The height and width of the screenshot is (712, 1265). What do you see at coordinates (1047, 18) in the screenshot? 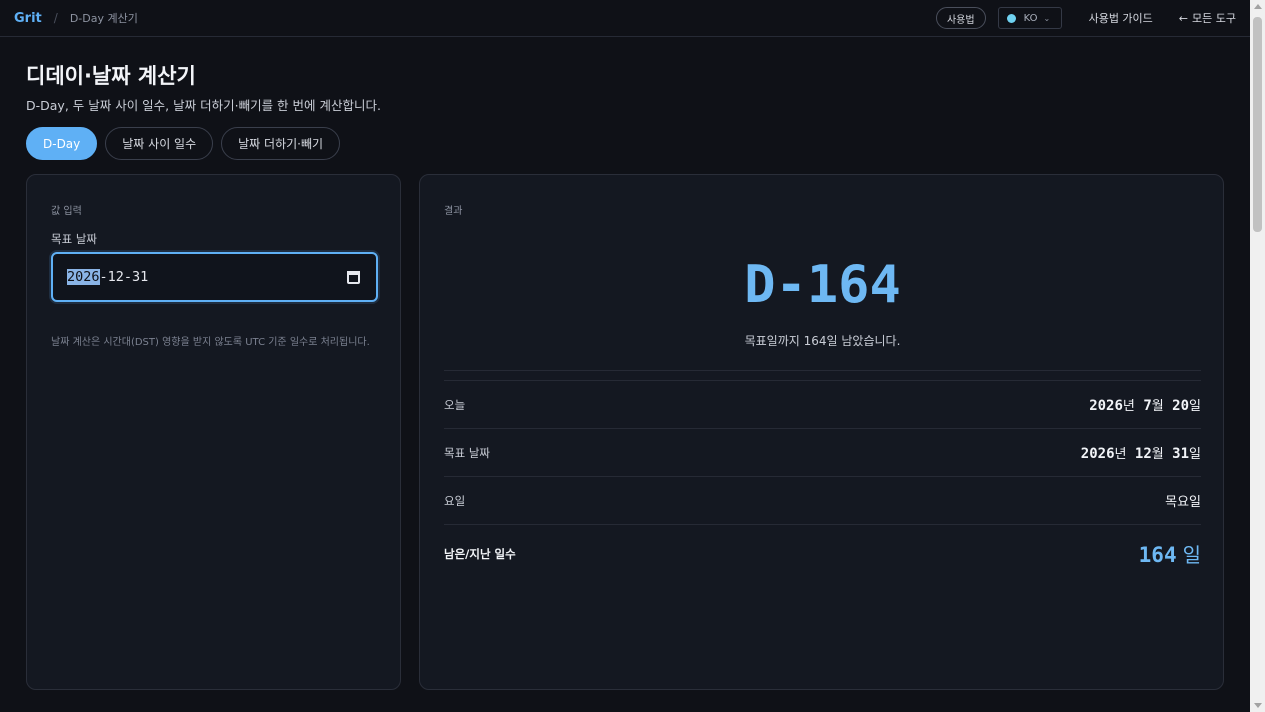
I see `chevron-down-icon: ⌄` at bounding box center [1047, 18].